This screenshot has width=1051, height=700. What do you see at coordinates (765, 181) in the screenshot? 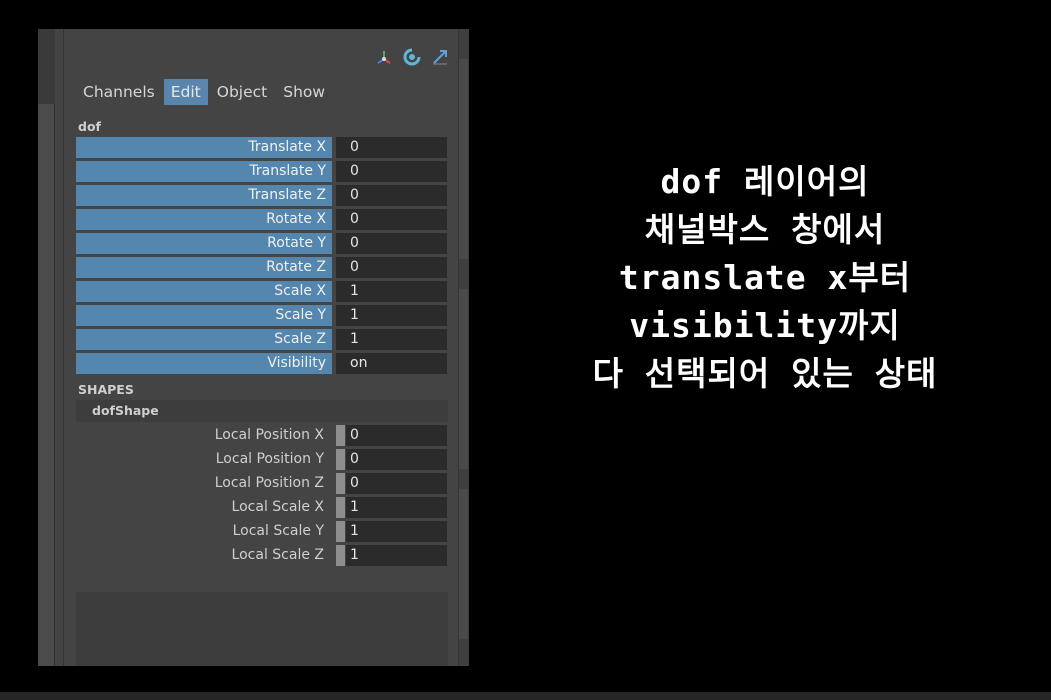
I see `caption-line: dof 레이어의` at bounding box center [765, 181].